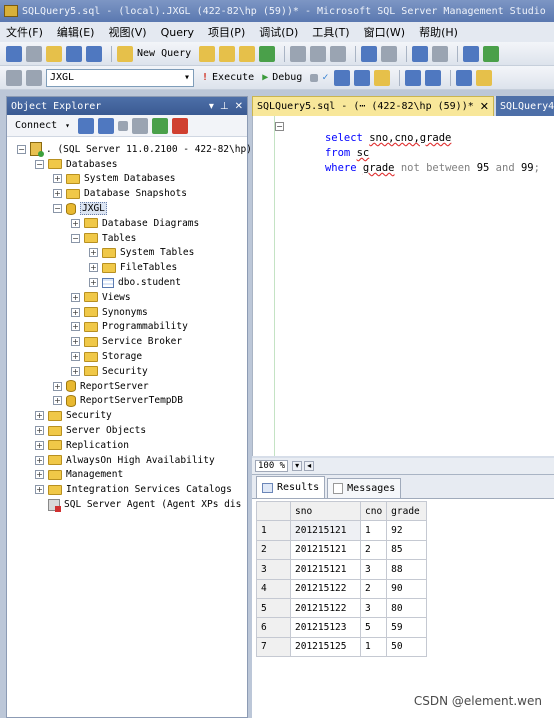 The height and width of the screenshot is (718, 554). Describe the element at coordinates (373, 511) in the screenshot. I see `column-header-cno: cno` at that location.